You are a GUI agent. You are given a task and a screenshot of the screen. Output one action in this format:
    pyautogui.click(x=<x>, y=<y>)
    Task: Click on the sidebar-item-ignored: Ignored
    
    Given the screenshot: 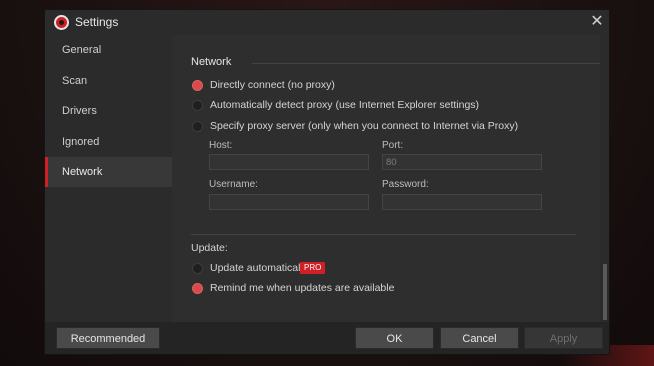 What is the action you would take?
    pyautogui.click(x=108, y=142)
    